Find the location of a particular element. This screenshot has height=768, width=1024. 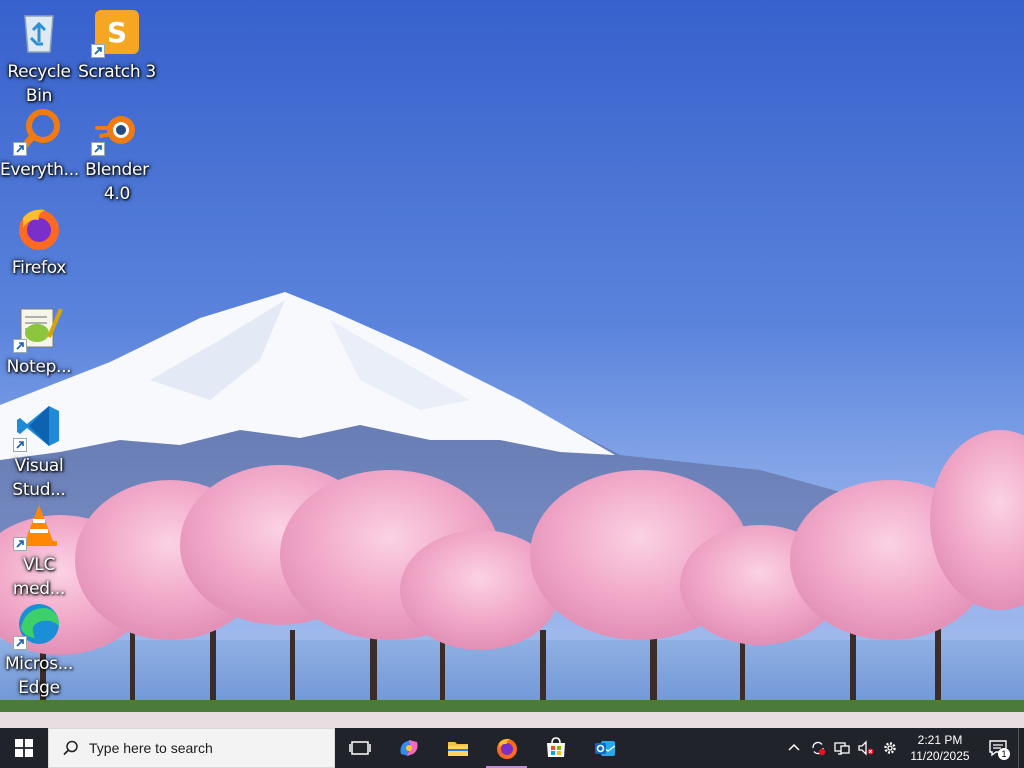

network-icon is located at coordinates (842, 748).